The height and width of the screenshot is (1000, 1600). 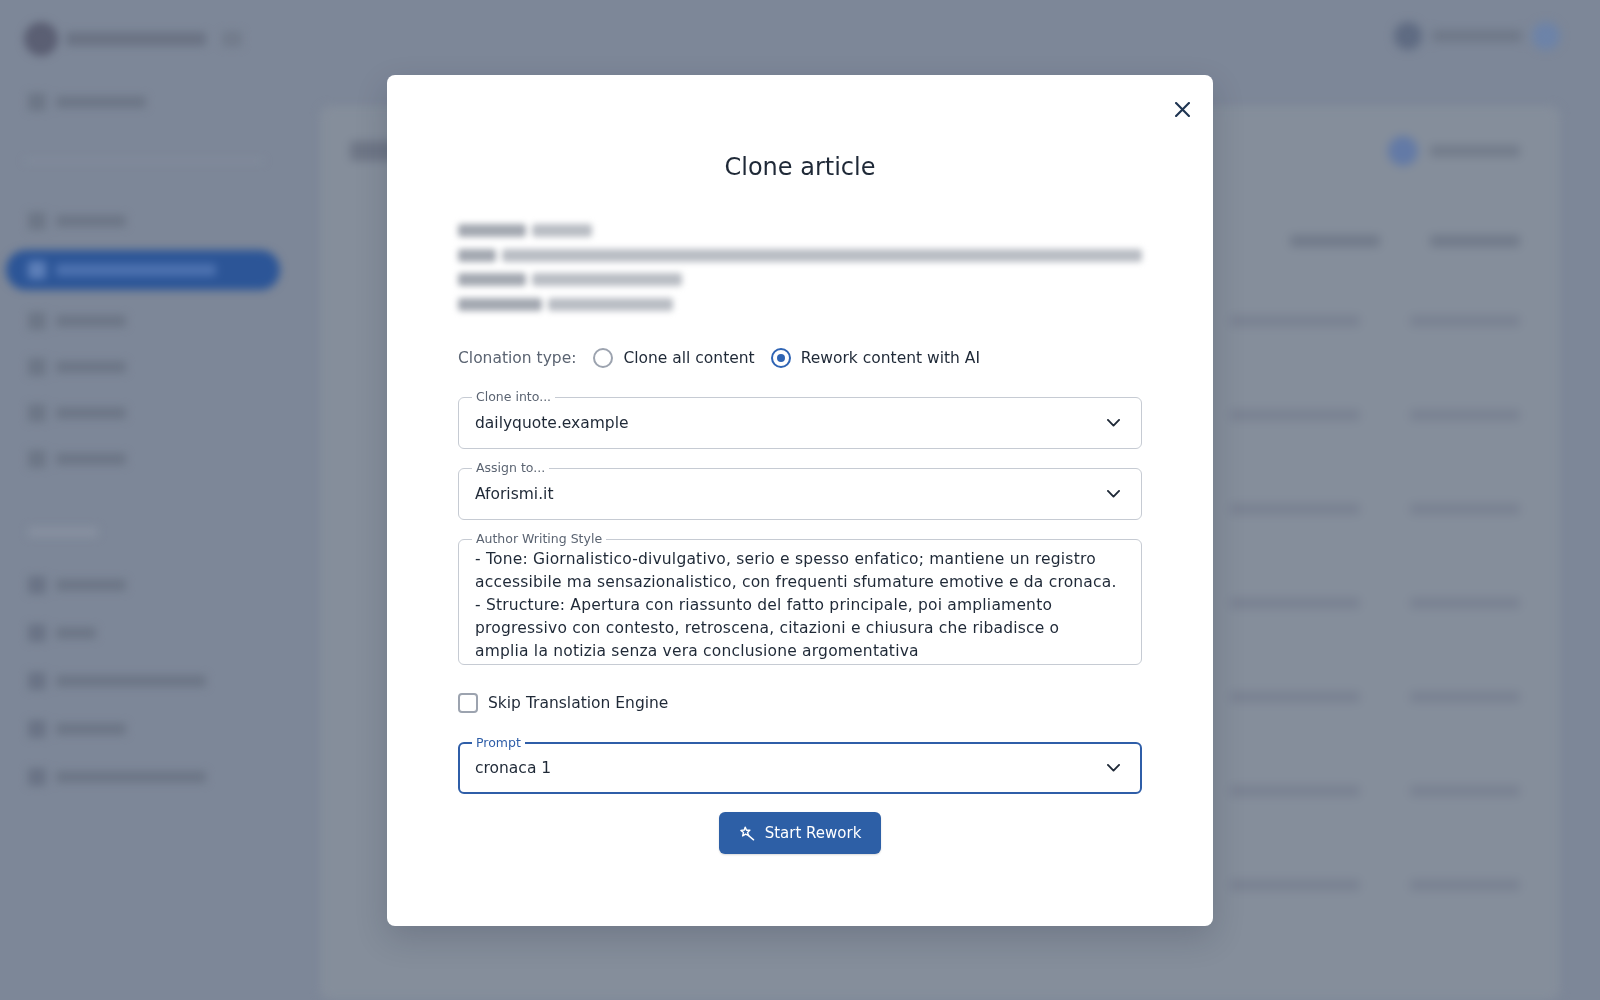 What do you see at coordinates (875, 358) in the screenshot?
I see `radio-option: Rework content with AI` at bounding box center [875, 358].